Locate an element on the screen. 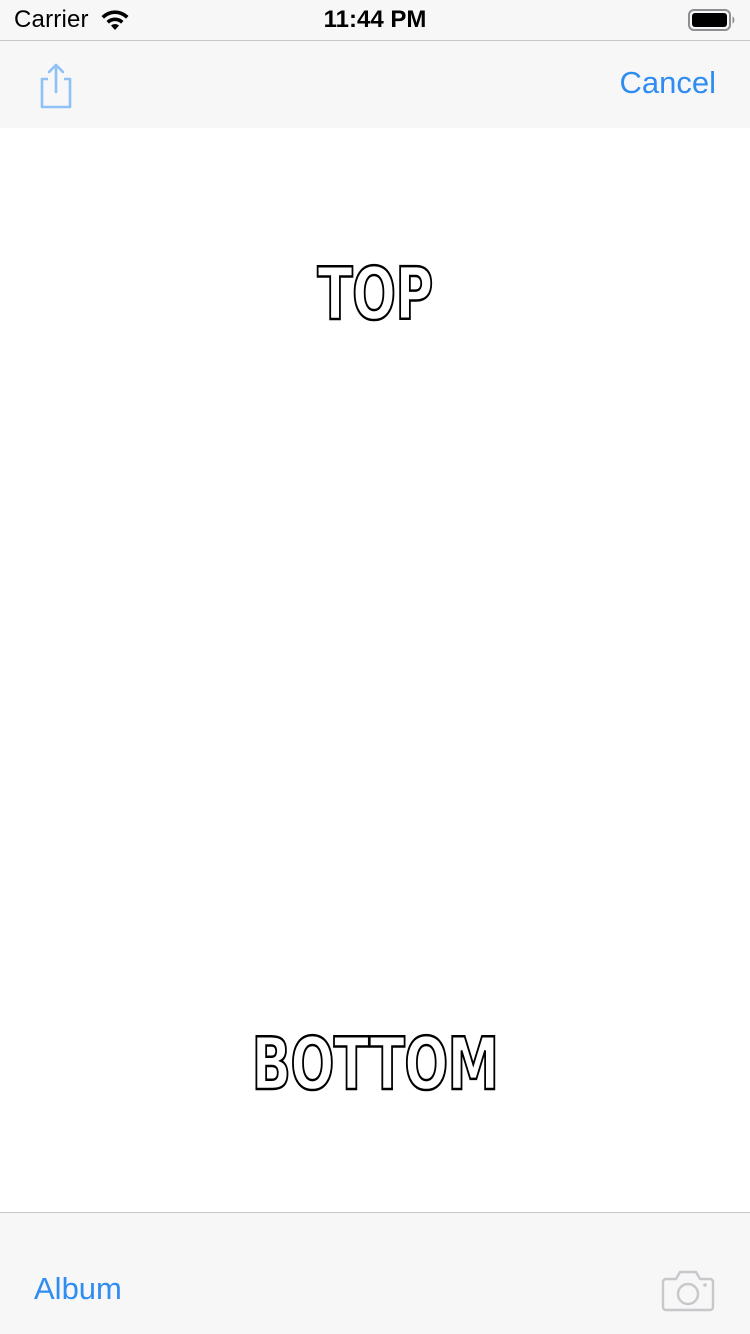  status-time: 11:44 PM is located at coordinates (375, 19).